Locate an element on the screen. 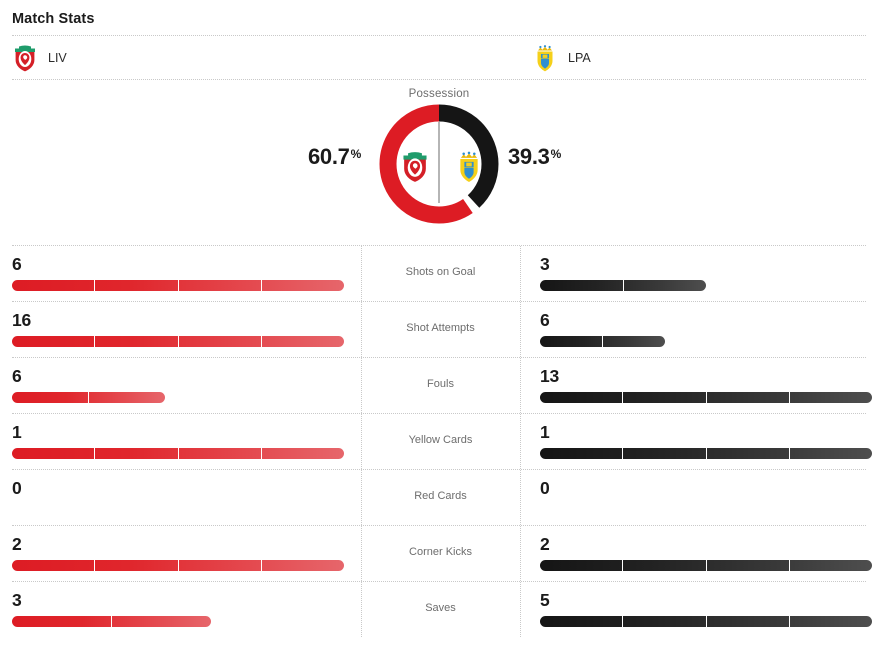 The width and height of the screenshot is (878, 662). liverpool-crest-icon-small is located at coordinates (415, 166).